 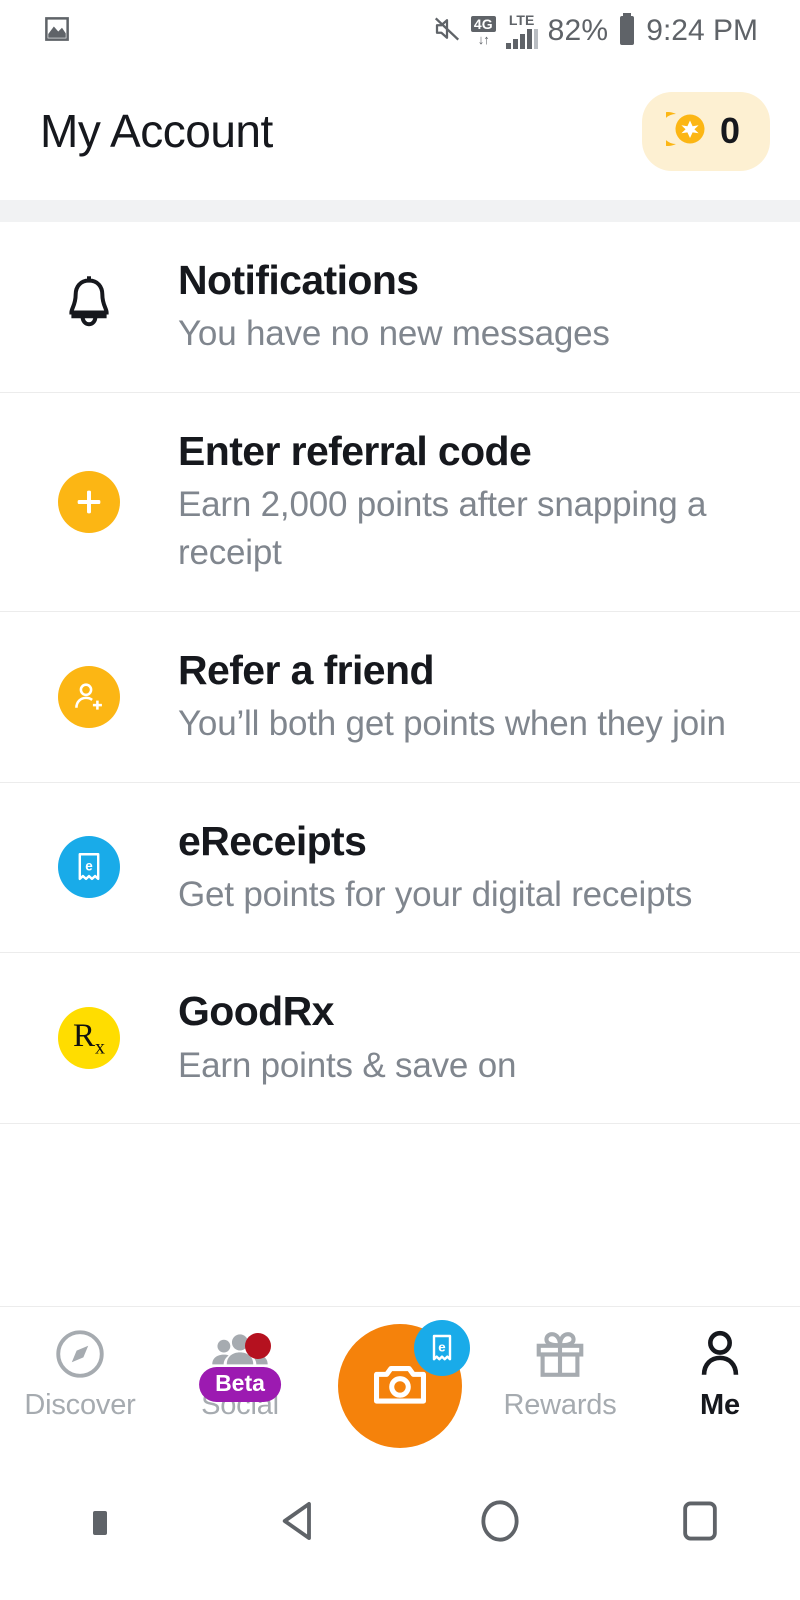 What do you see at coordinates (80, 1405) in the screenshot?
I see `tab-label: Discover` at bounding box center [80, 1405].